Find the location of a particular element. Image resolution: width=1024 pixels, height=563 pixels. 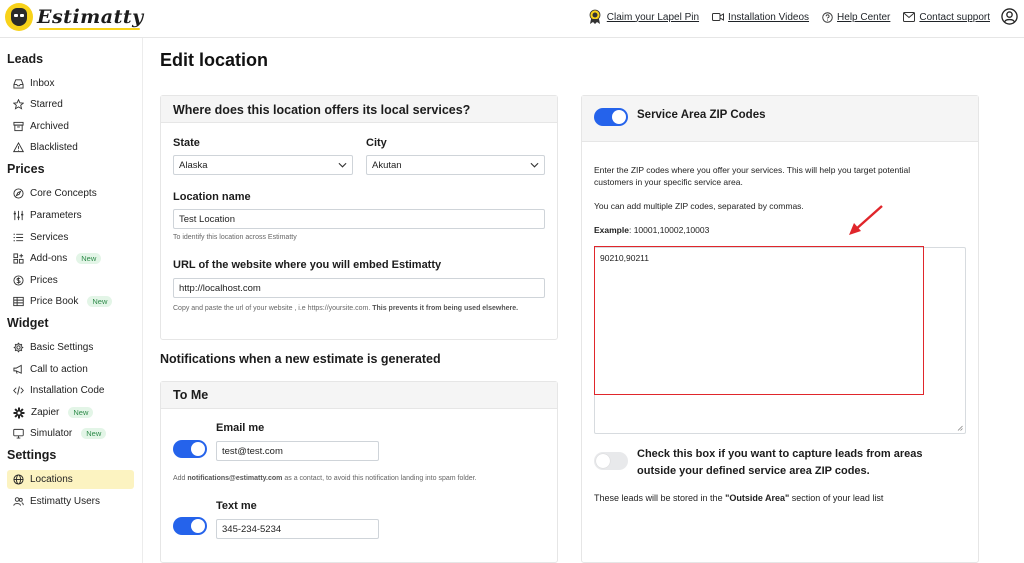

sidebar-item-label: Prices is located at coordinates (44, 280).